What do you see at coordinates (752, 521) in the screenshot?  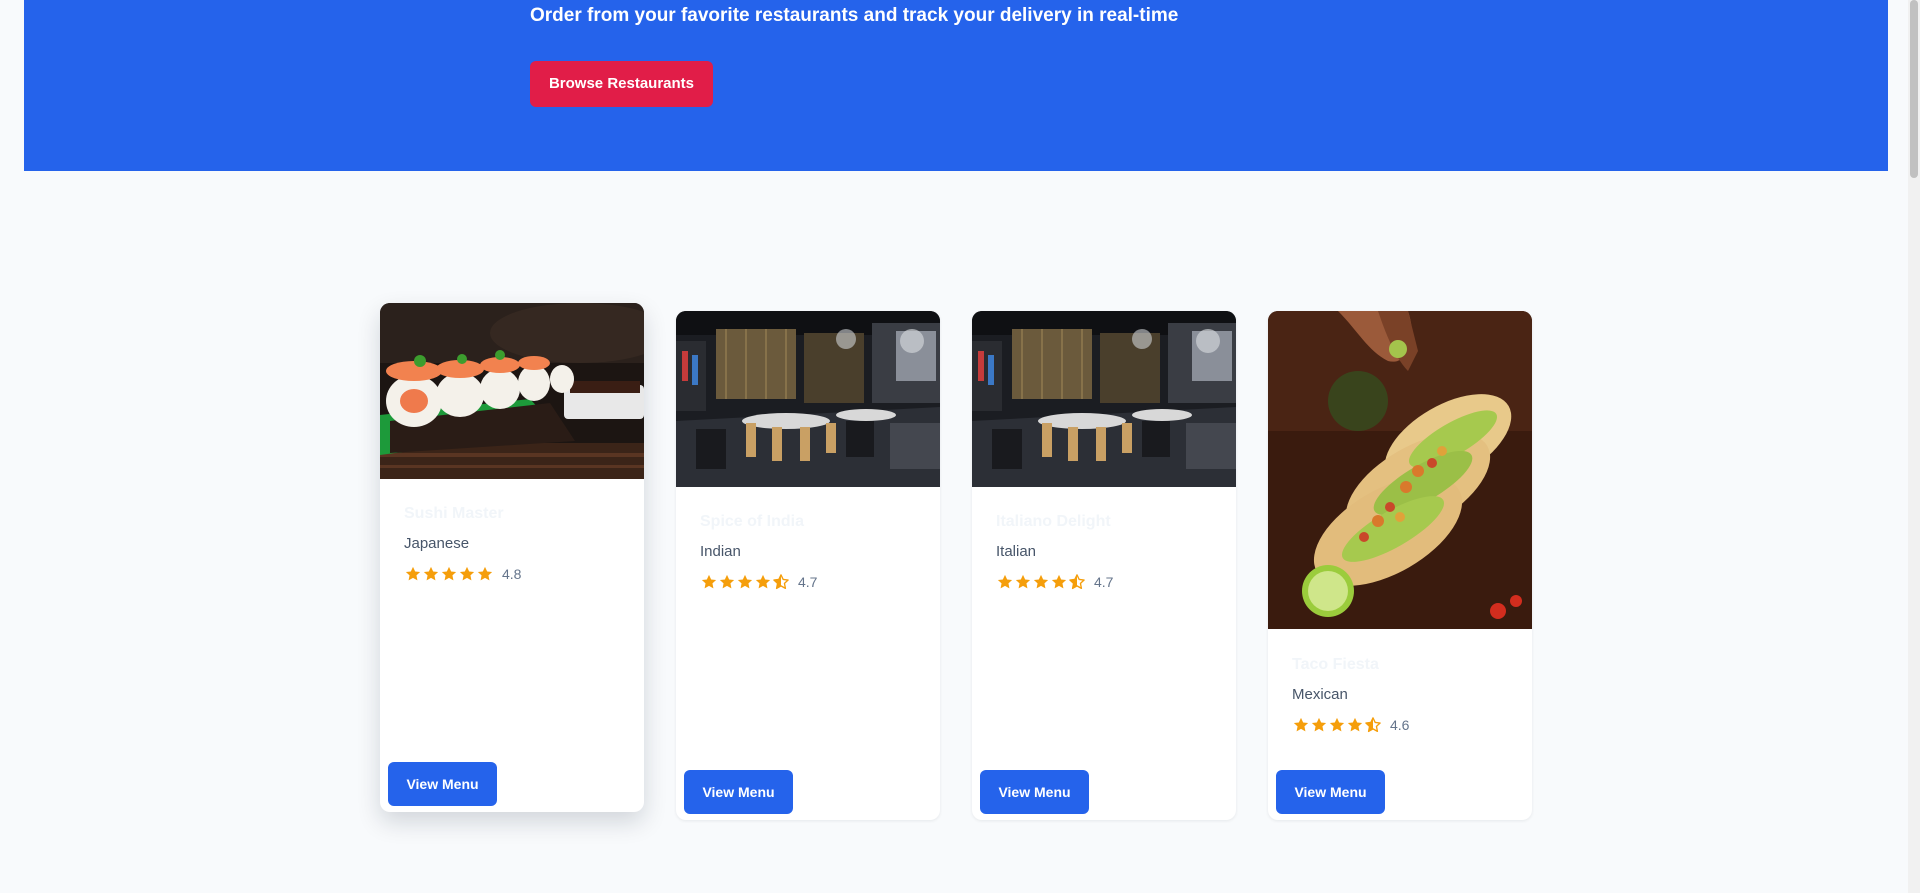 I see `restaurant-name: Spice of India` at bounding box center [752, 521].